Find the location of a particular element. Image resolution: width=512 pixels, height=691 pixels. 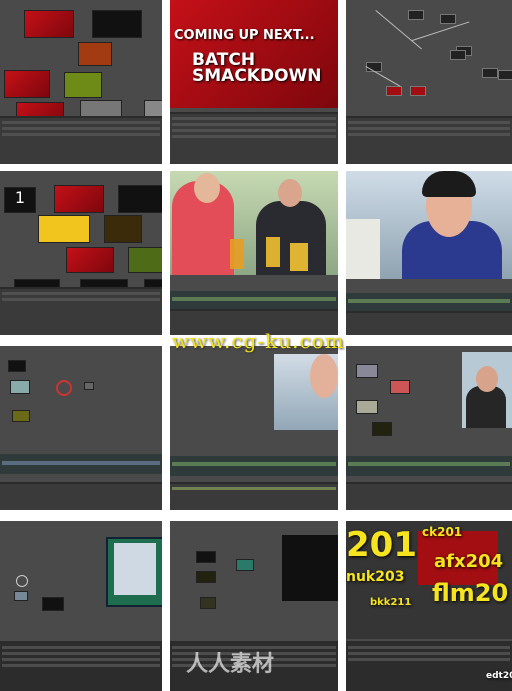

label-bkk211: bkk211 is located at coordinates (391, 602).